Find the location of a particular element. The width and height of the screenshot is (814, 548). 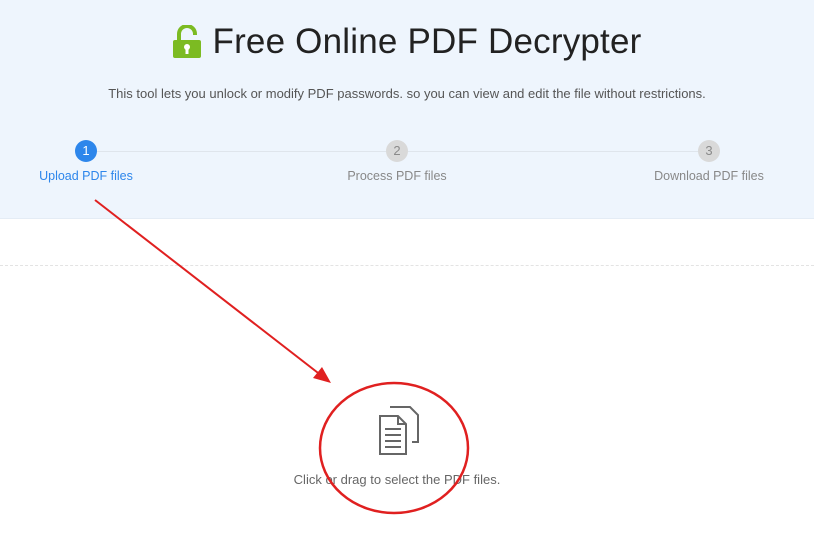

dashed-divider is located at coordinates (407, 265).